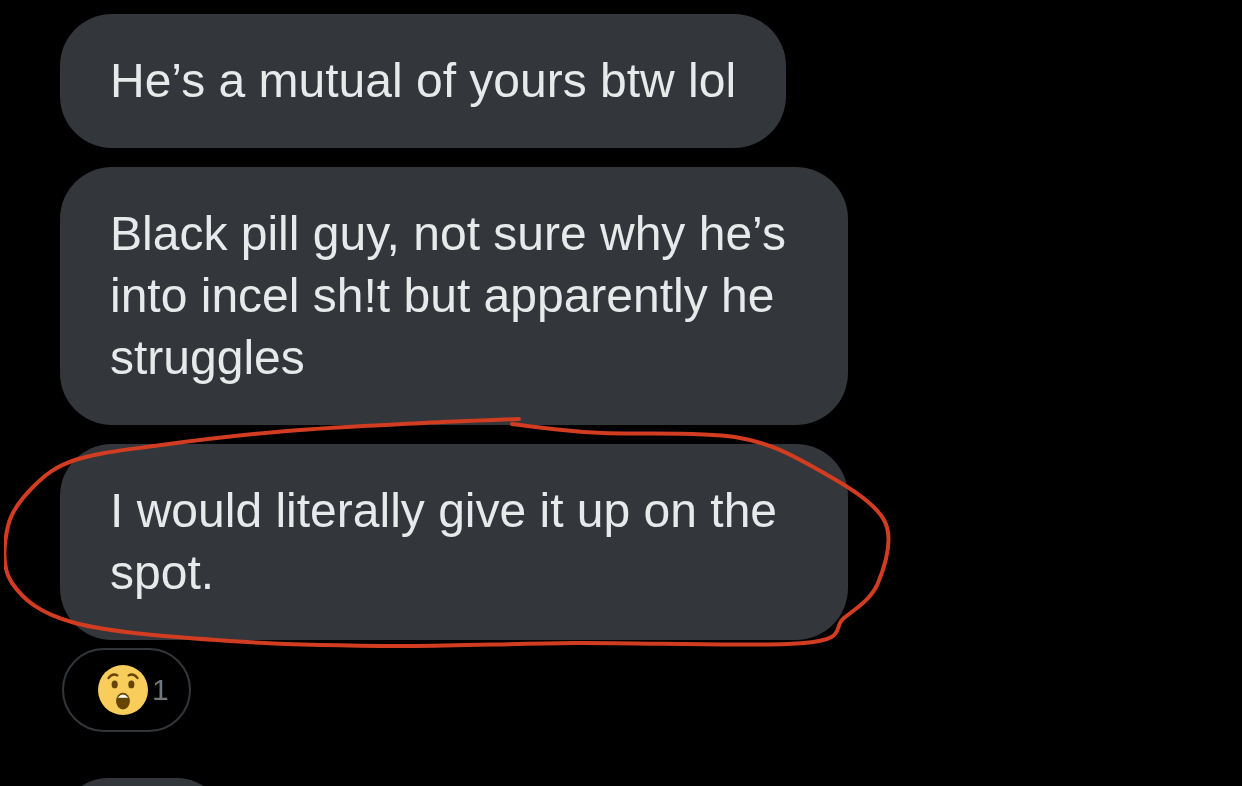 The image size is (1242, 786). Describe the element at coordinates (444, 542) in the screenshot. I see `message-text: I would literally give it up on the spot.` at that location.